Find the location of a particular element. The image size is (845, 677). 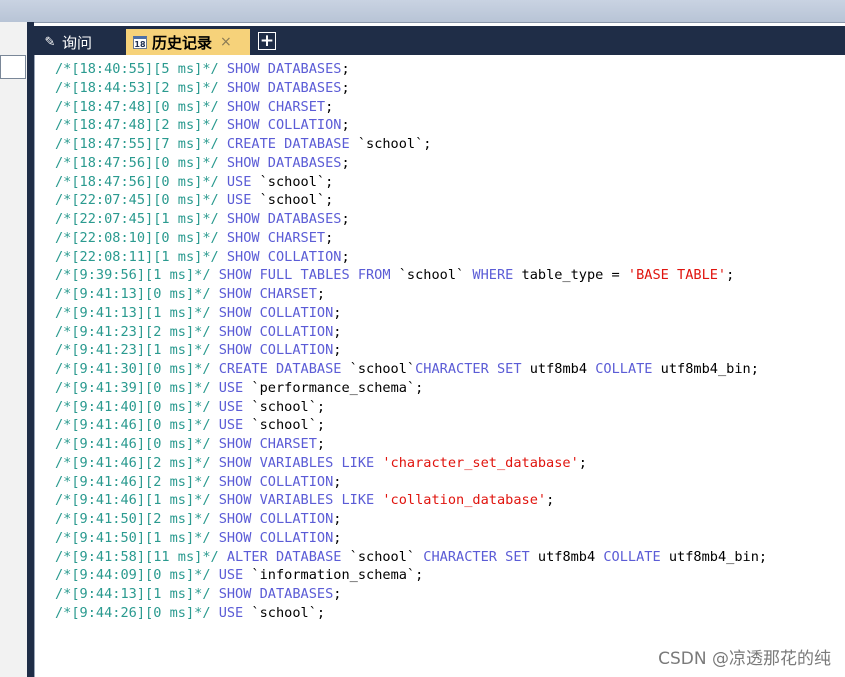

history-token: /*[9:41:39][0 ms]*/ is located at coordinates (133, 387).